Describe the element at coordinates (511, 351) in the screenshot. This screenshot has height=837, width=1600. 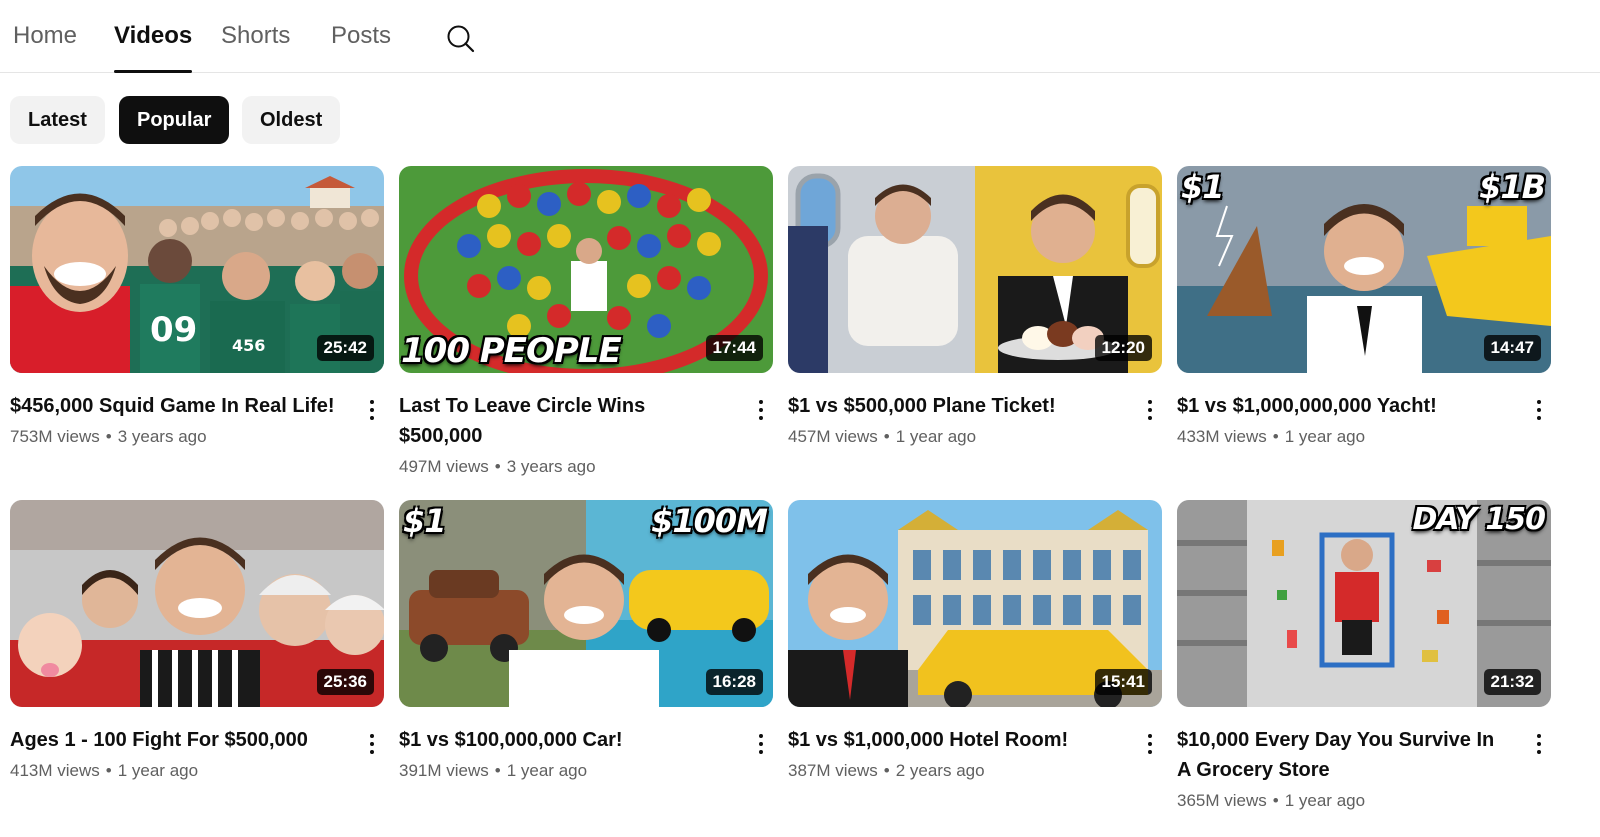
I see `thumbnail-caption: 100 PEOPLE` at that location.